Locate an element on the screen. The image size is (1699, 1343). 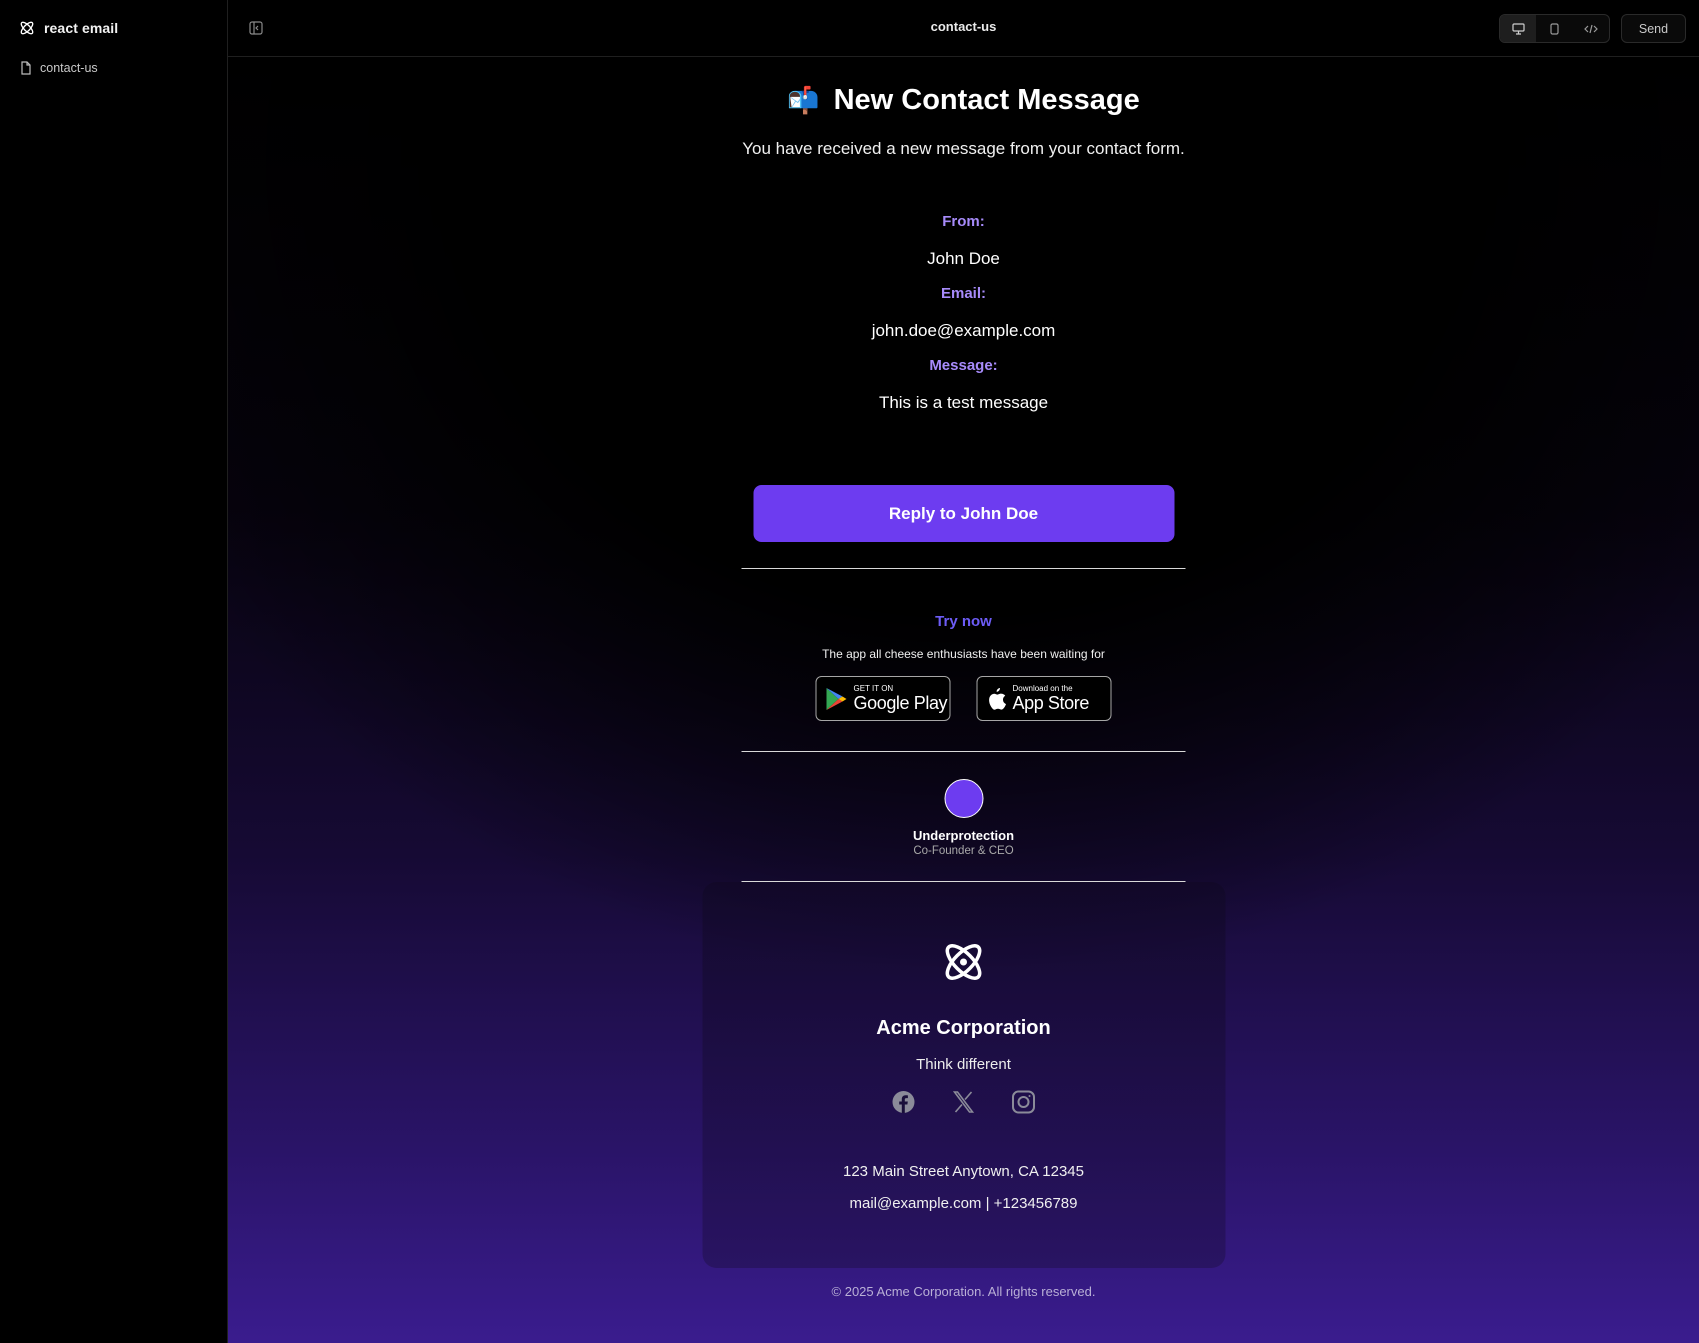
facebook-icon is located at coordinates (904, 1102).